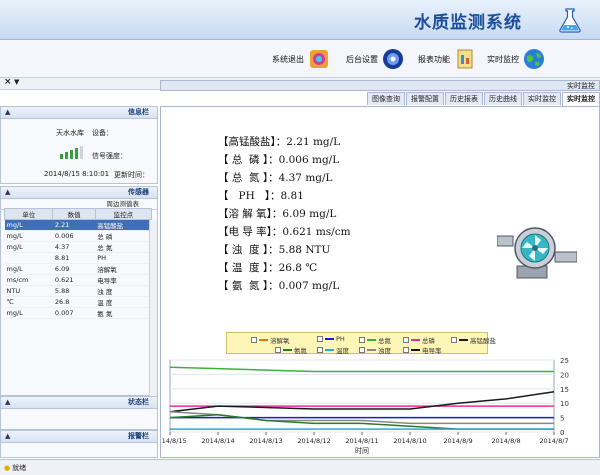  I want to click on cell-point: 氨 氮, so click(123, 313).